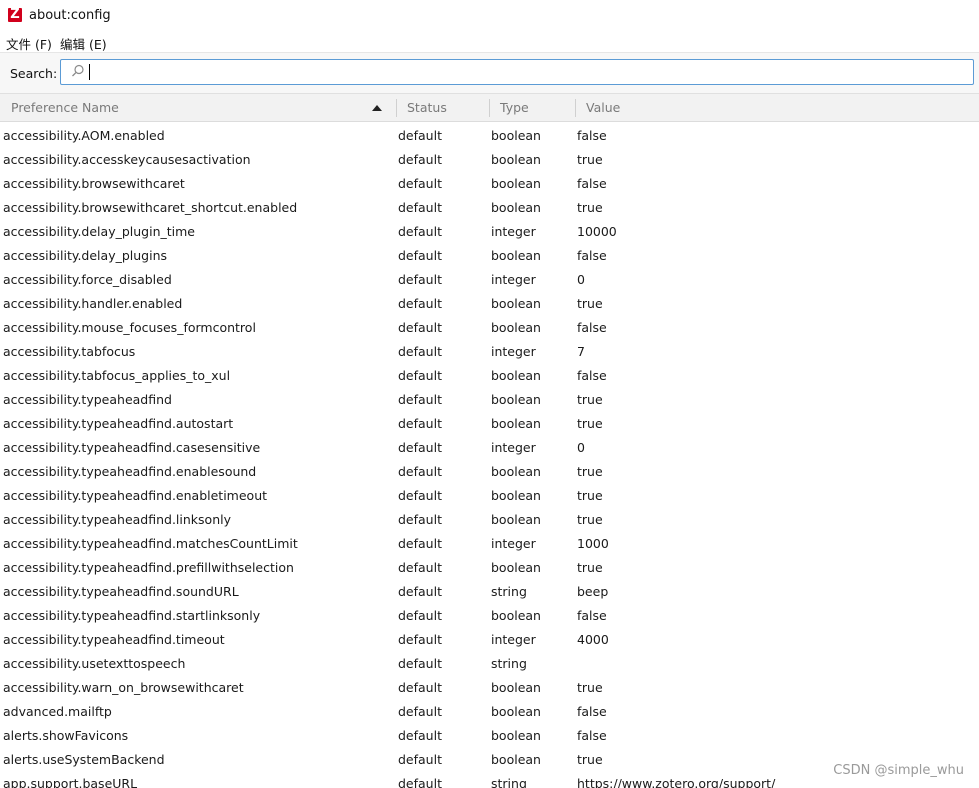  I want to click on search-label: Search:, so click(34, 73).